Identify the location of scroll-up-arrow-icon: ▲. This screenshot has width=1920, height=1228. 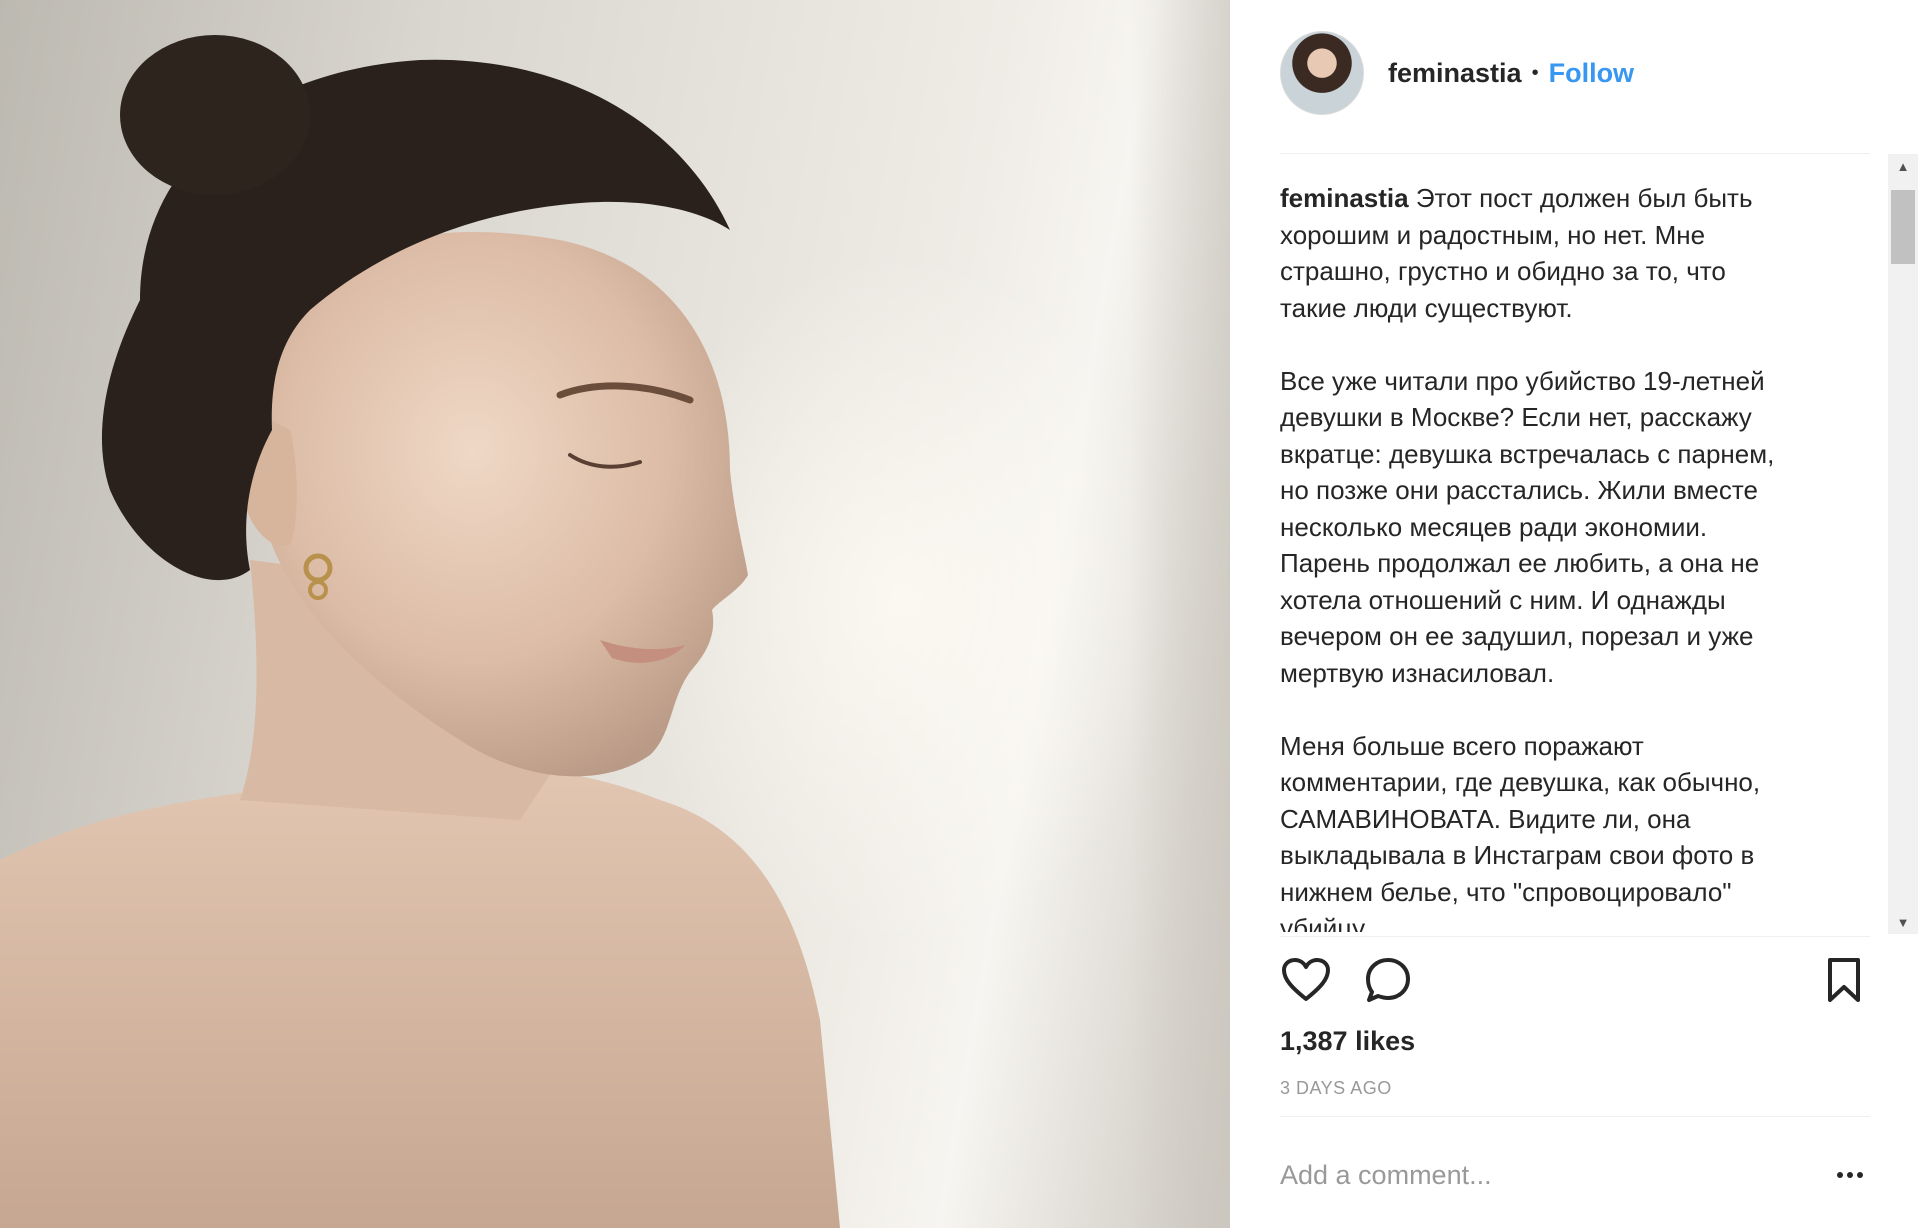
(1903, 166).